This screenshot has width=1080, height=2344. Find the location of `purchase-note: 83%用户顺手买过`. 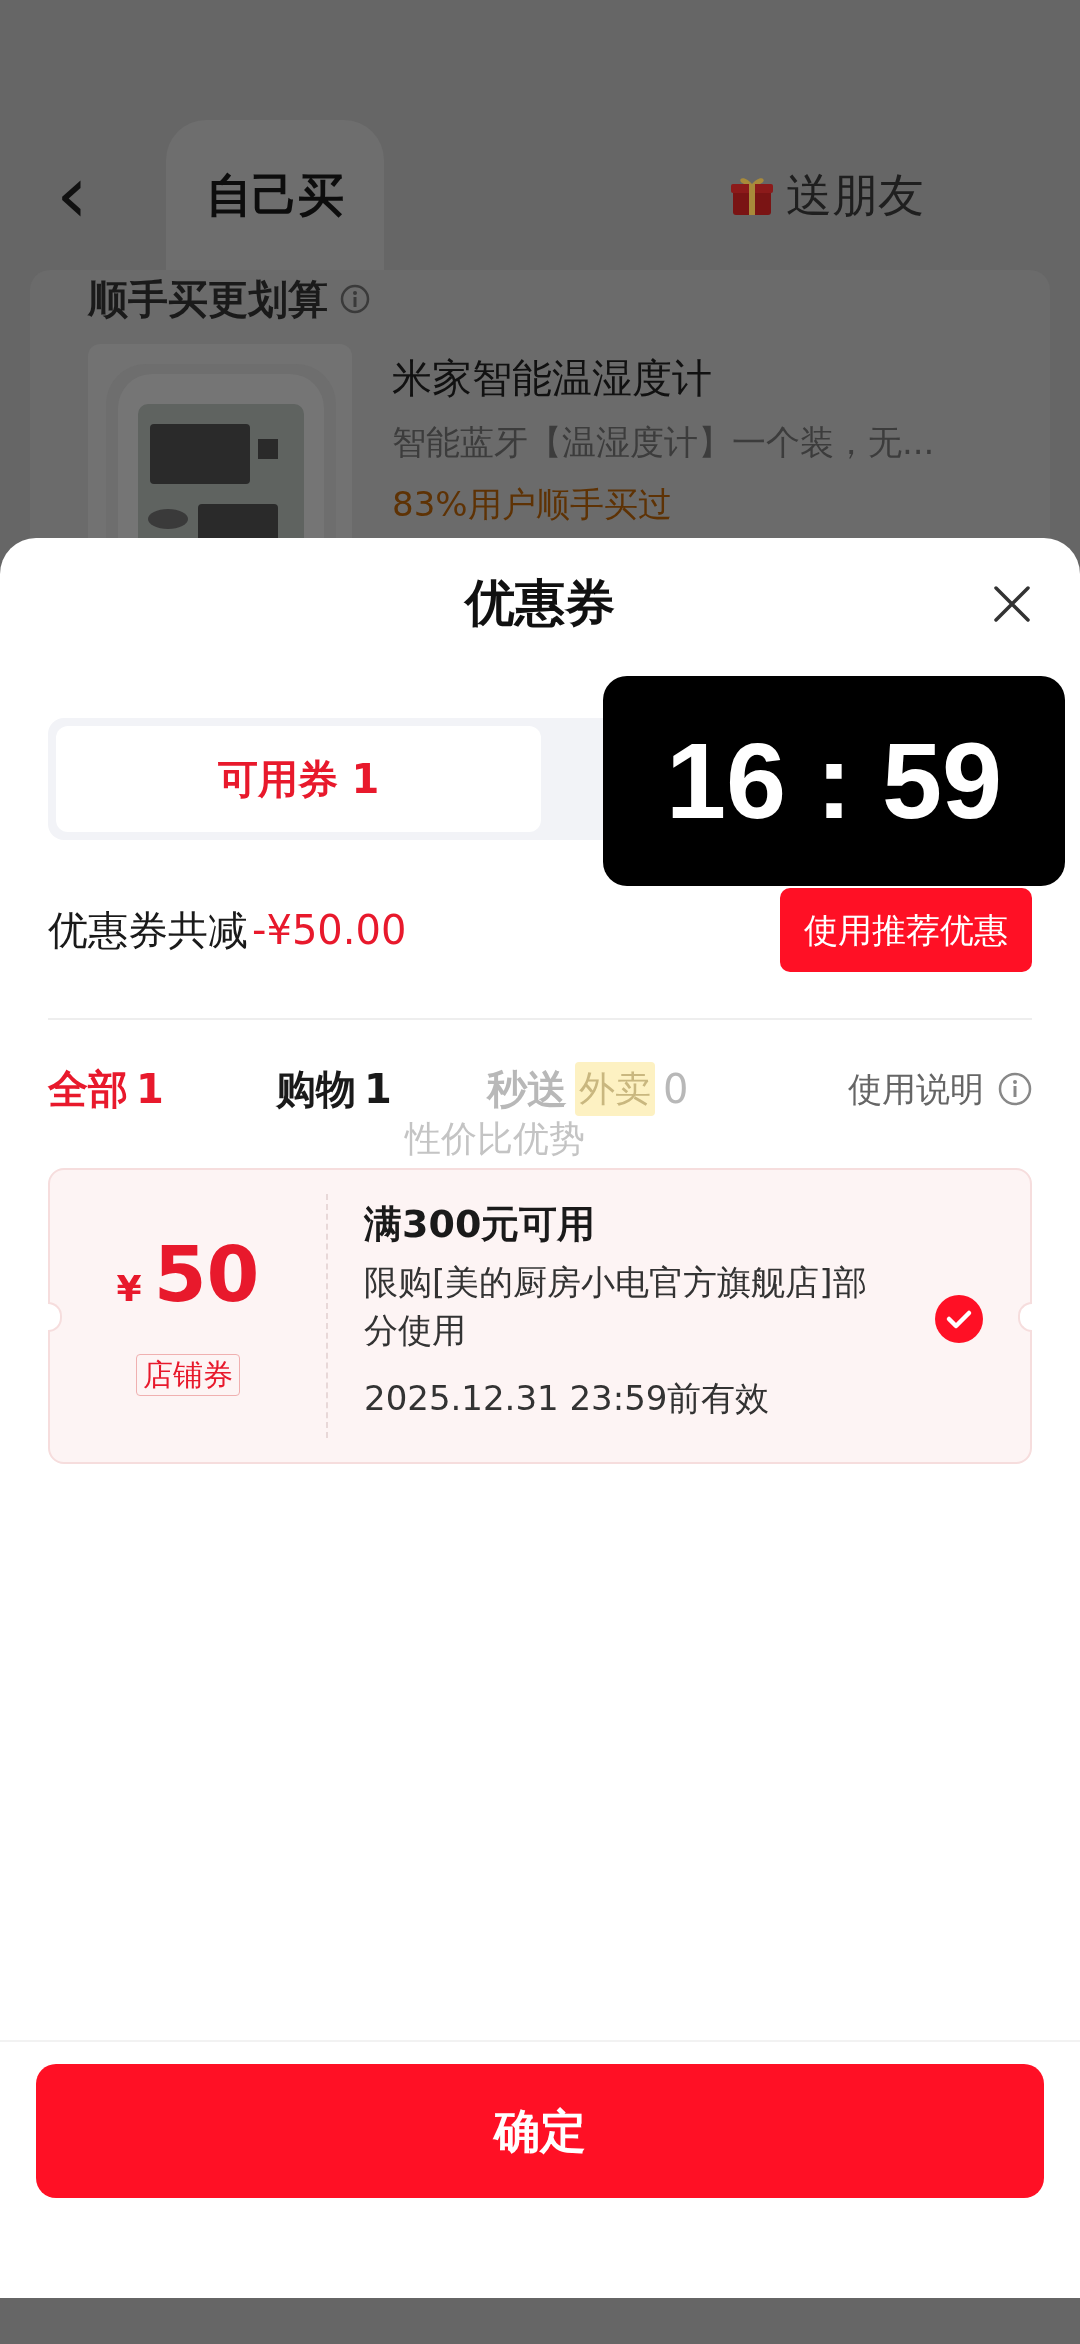

purchase-note: 83%用户顺手买过 is located at coordinates (532, 504).